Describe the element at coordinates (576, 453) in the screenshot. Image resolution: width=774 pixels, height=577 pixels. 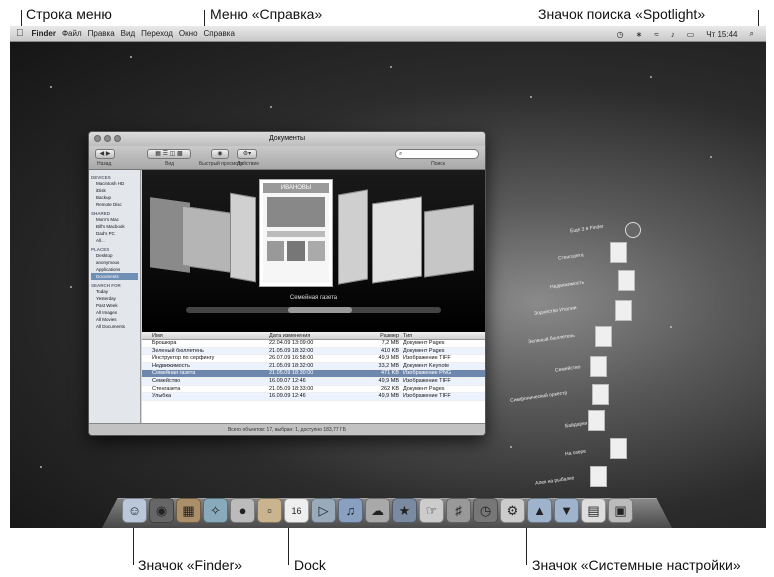
I see `stack-item-label: На озере` at that location.